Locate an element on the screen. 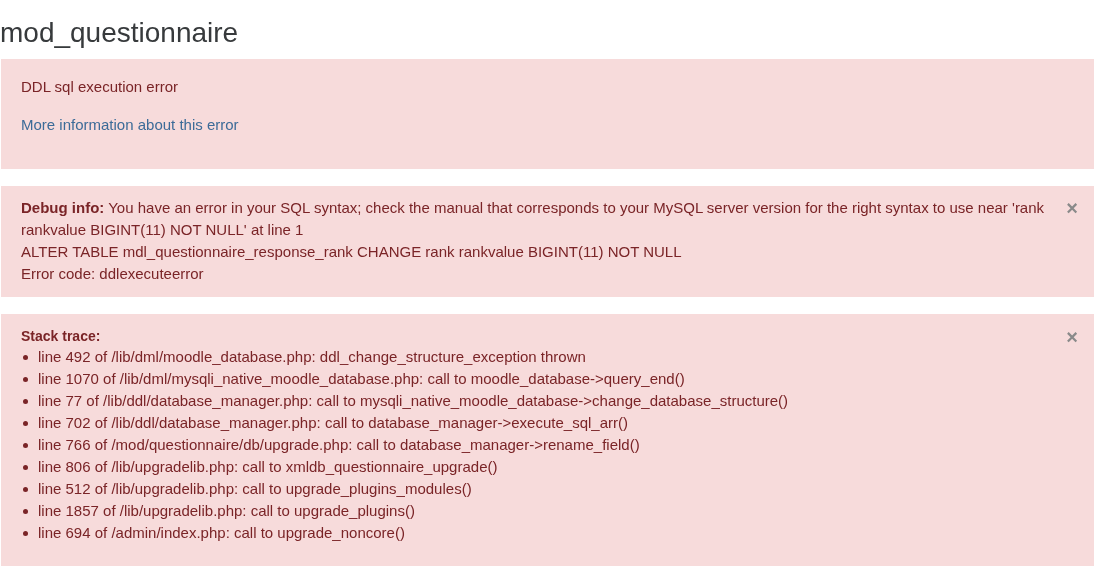 This screenshot has width=1095, height=566. debug-text: Debug info: You have an error in your SQL syntax; check the manual that corresponds to your MySQL server version for the right syntax to use near 'rank rankvalue BIGINT(11) NOT NULL' at line 1 is located at coordinates (533, 219).